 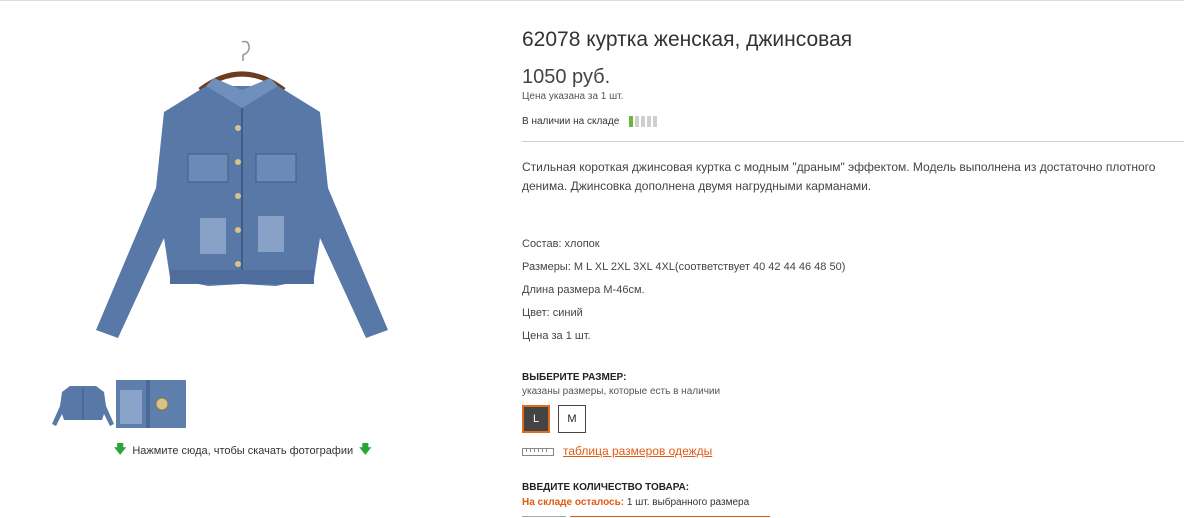 I want to click on stock-status: В наличии на складе, so click(x=590, y=121).